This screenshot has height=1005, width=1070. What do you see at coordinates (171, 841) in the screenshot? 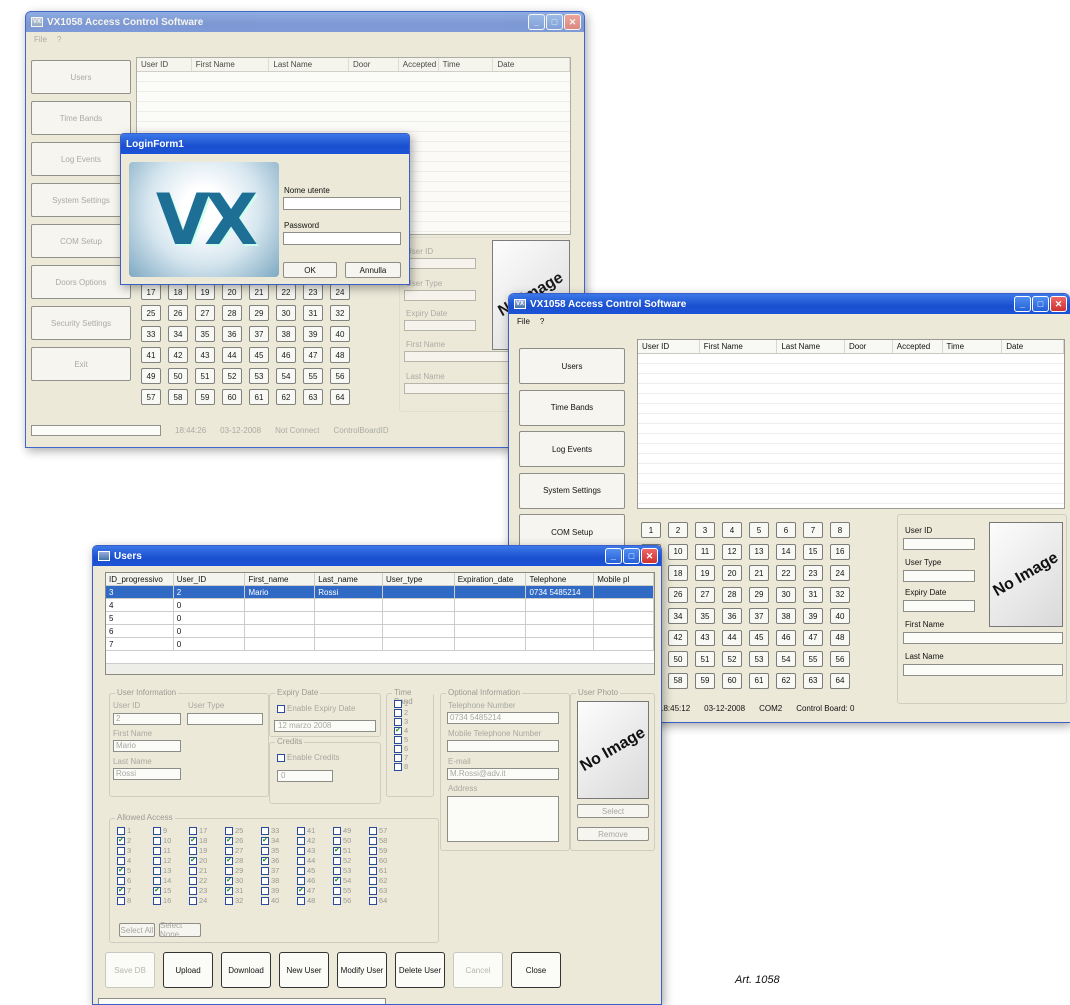
I see `access-checkbox-10: 10` at bounding box center [171, 841].